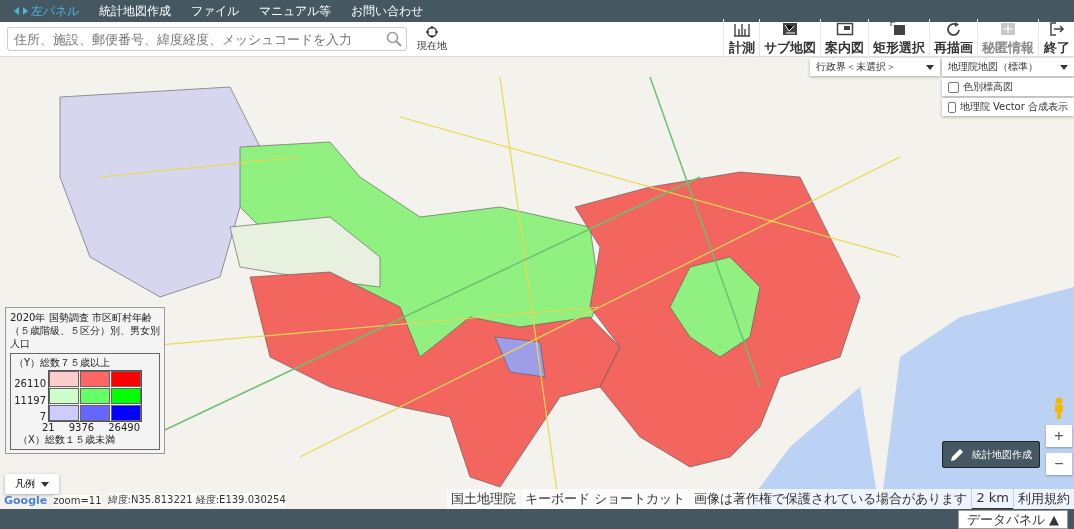 The width and height of the screenshot is (1074, 529). I want to click on tick-label: 9376, so click(81, 427).